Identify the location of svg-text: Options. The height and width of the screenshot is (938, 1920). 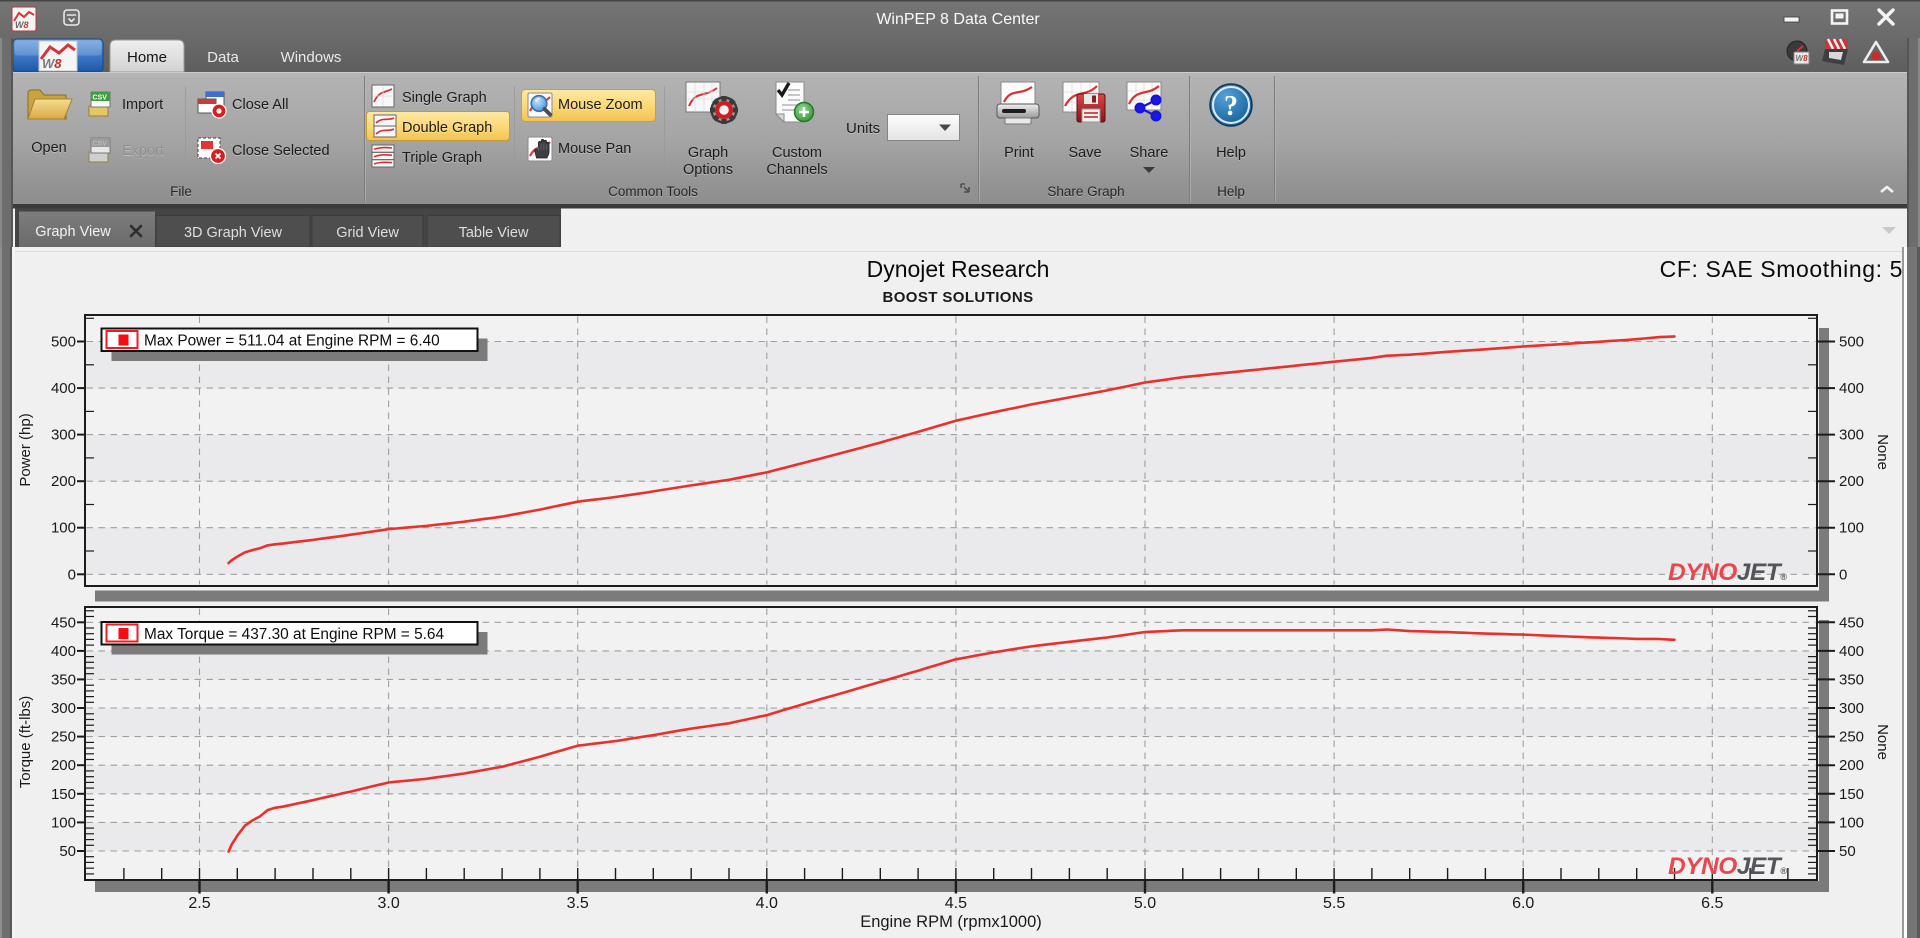
(708, 170).